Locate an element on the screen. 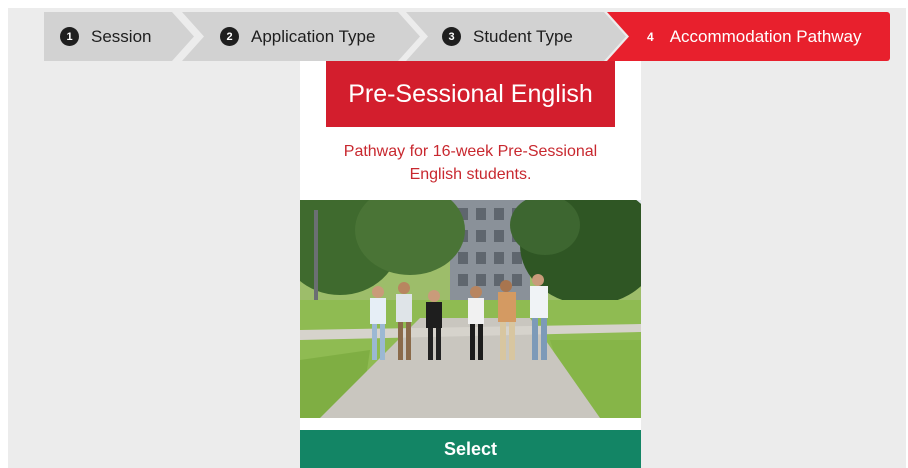  select-button: Select is located at coordinates (470, 449).